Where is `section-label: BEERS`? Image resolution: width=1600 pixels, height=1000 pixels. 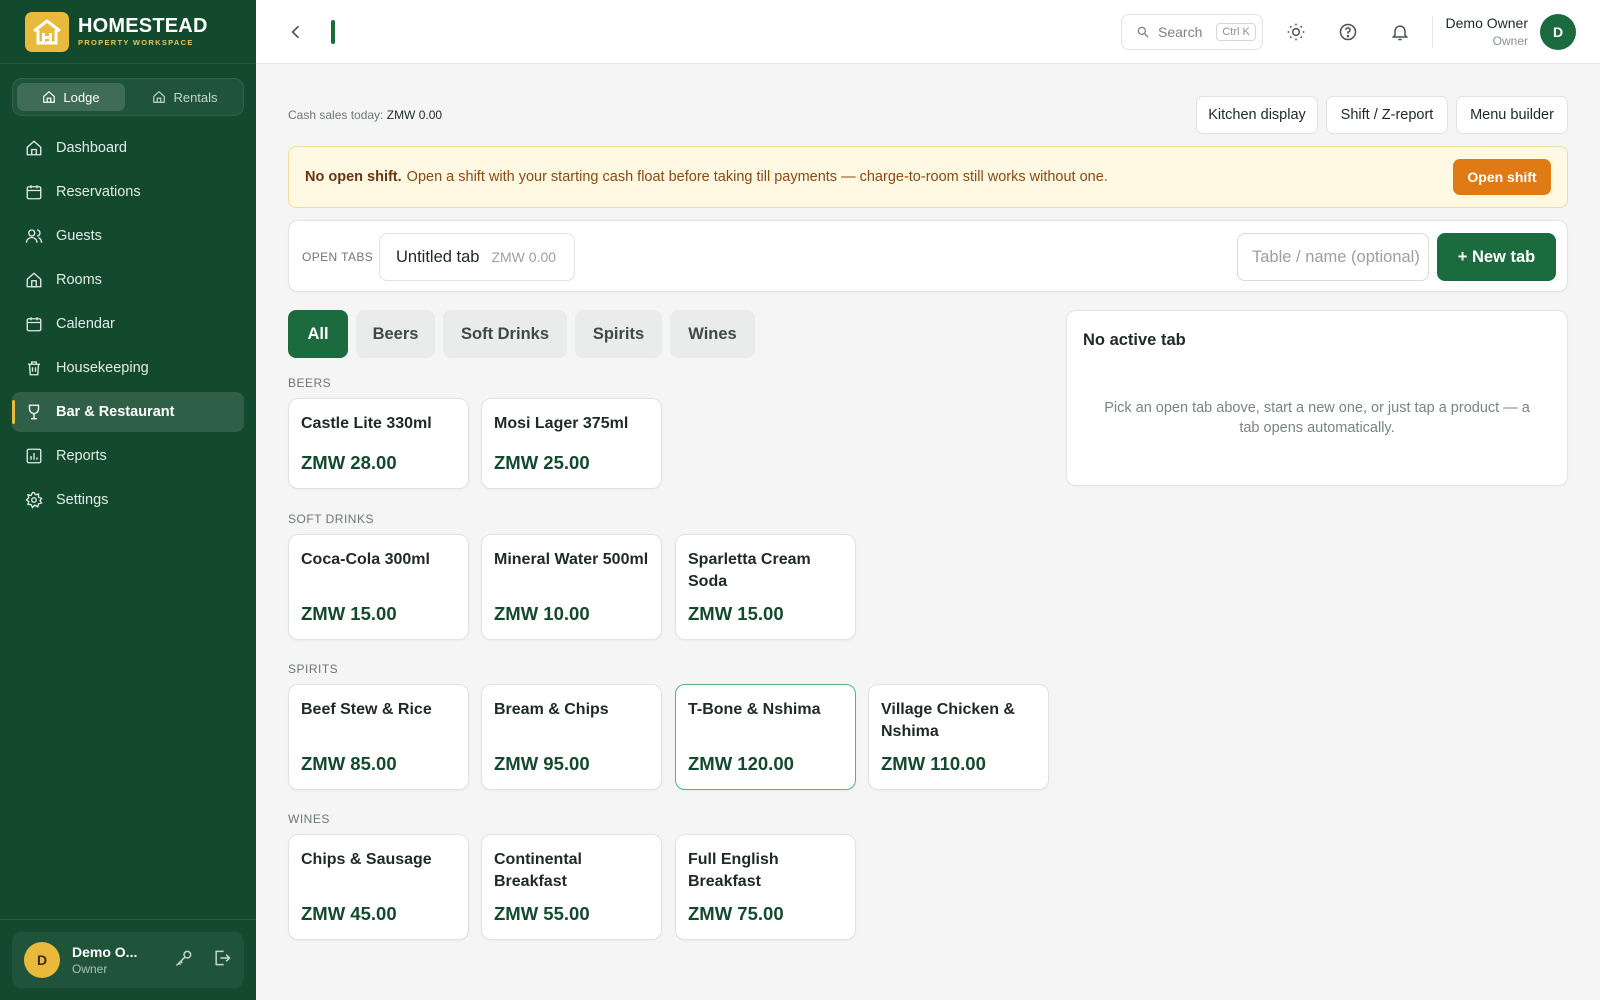 section-label: BEERS is located at coordinates (310, 383).